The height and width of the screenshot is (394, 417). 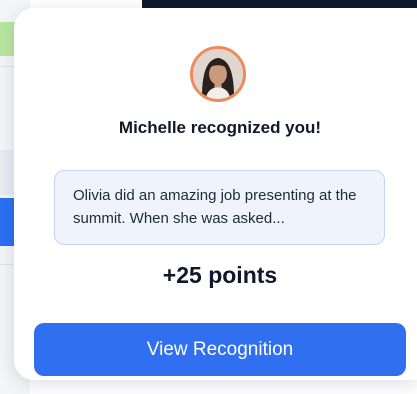 I want to click on view-recognition-button: View Recognition, so click(x=220, y=349).